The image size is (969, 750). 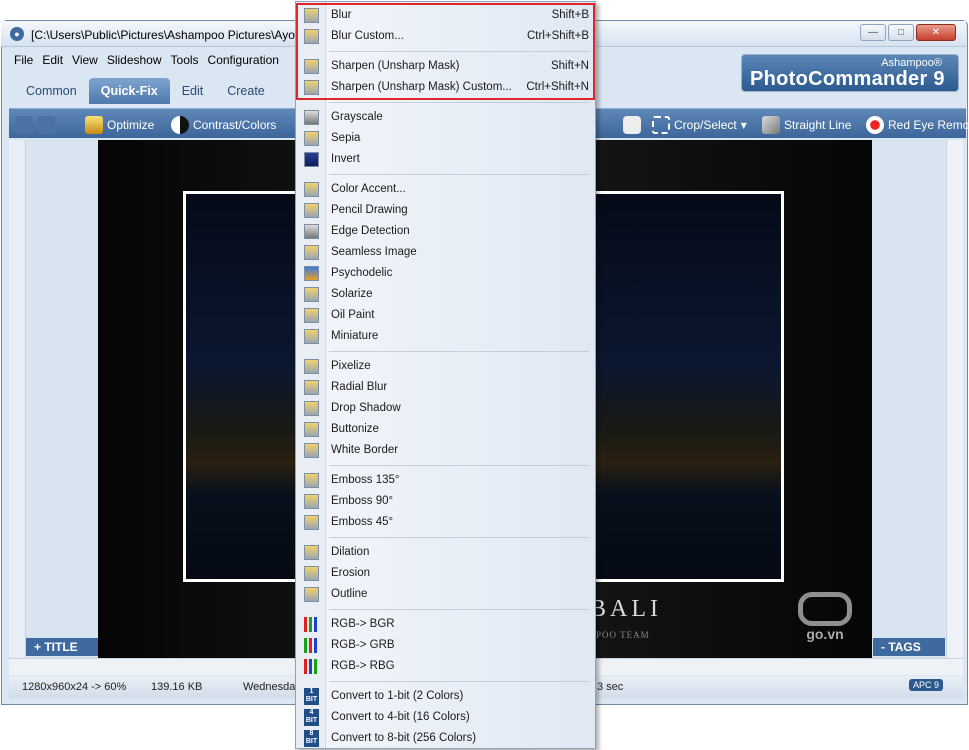 What do you see at coordinates (445, 336) in the screenshot?
I see `menu-item-miniature: Miniature` at bounding box center [445, 336].